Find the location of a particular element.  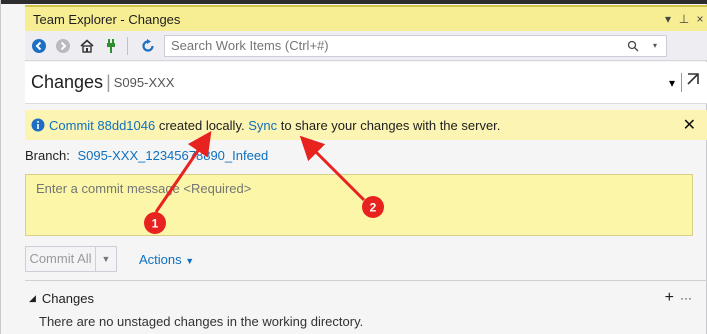

actions-menu: Actions ▼ is located at coordinates (166, 259).